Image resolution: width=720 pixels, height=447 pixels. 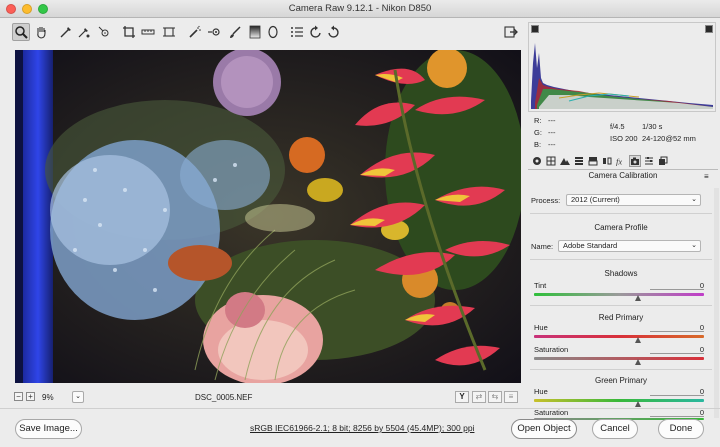 What do you see at coordinates (462, 397) in the screenshot?
I see `before-after-view-button: Y` at bounding box center [462, 397].